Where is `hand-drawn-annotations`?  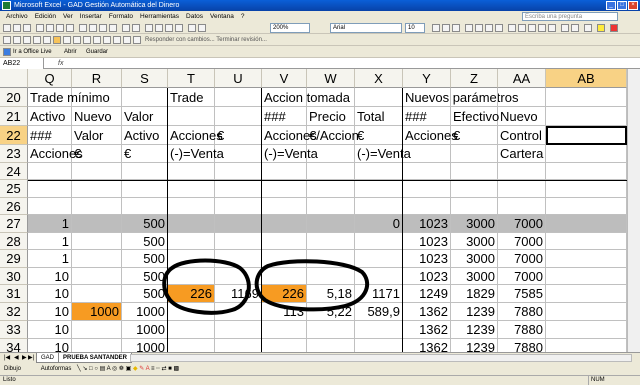 hand-drawn-annotations is located at coordinates (266, 286).